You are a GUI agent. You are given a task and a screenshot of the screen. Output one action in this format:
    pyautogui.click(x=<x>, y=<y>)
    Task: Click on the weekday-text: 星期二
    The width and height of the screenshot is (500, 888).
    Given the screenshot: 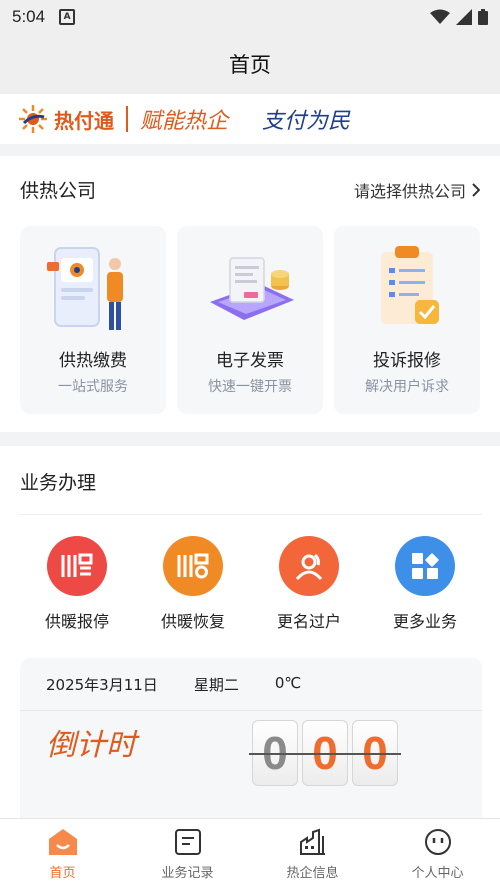 What is the action you would take?
    pyautogui.click(x=216, y=685)
    